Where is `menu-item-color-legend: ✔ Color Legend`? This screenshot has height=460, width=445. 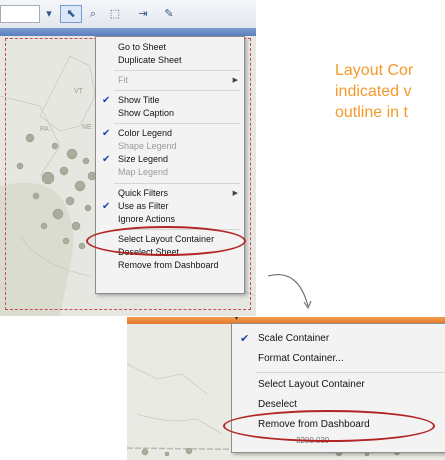 menu-item-color-legend: ✔ Color Legend is located at coordinates (170, 133).